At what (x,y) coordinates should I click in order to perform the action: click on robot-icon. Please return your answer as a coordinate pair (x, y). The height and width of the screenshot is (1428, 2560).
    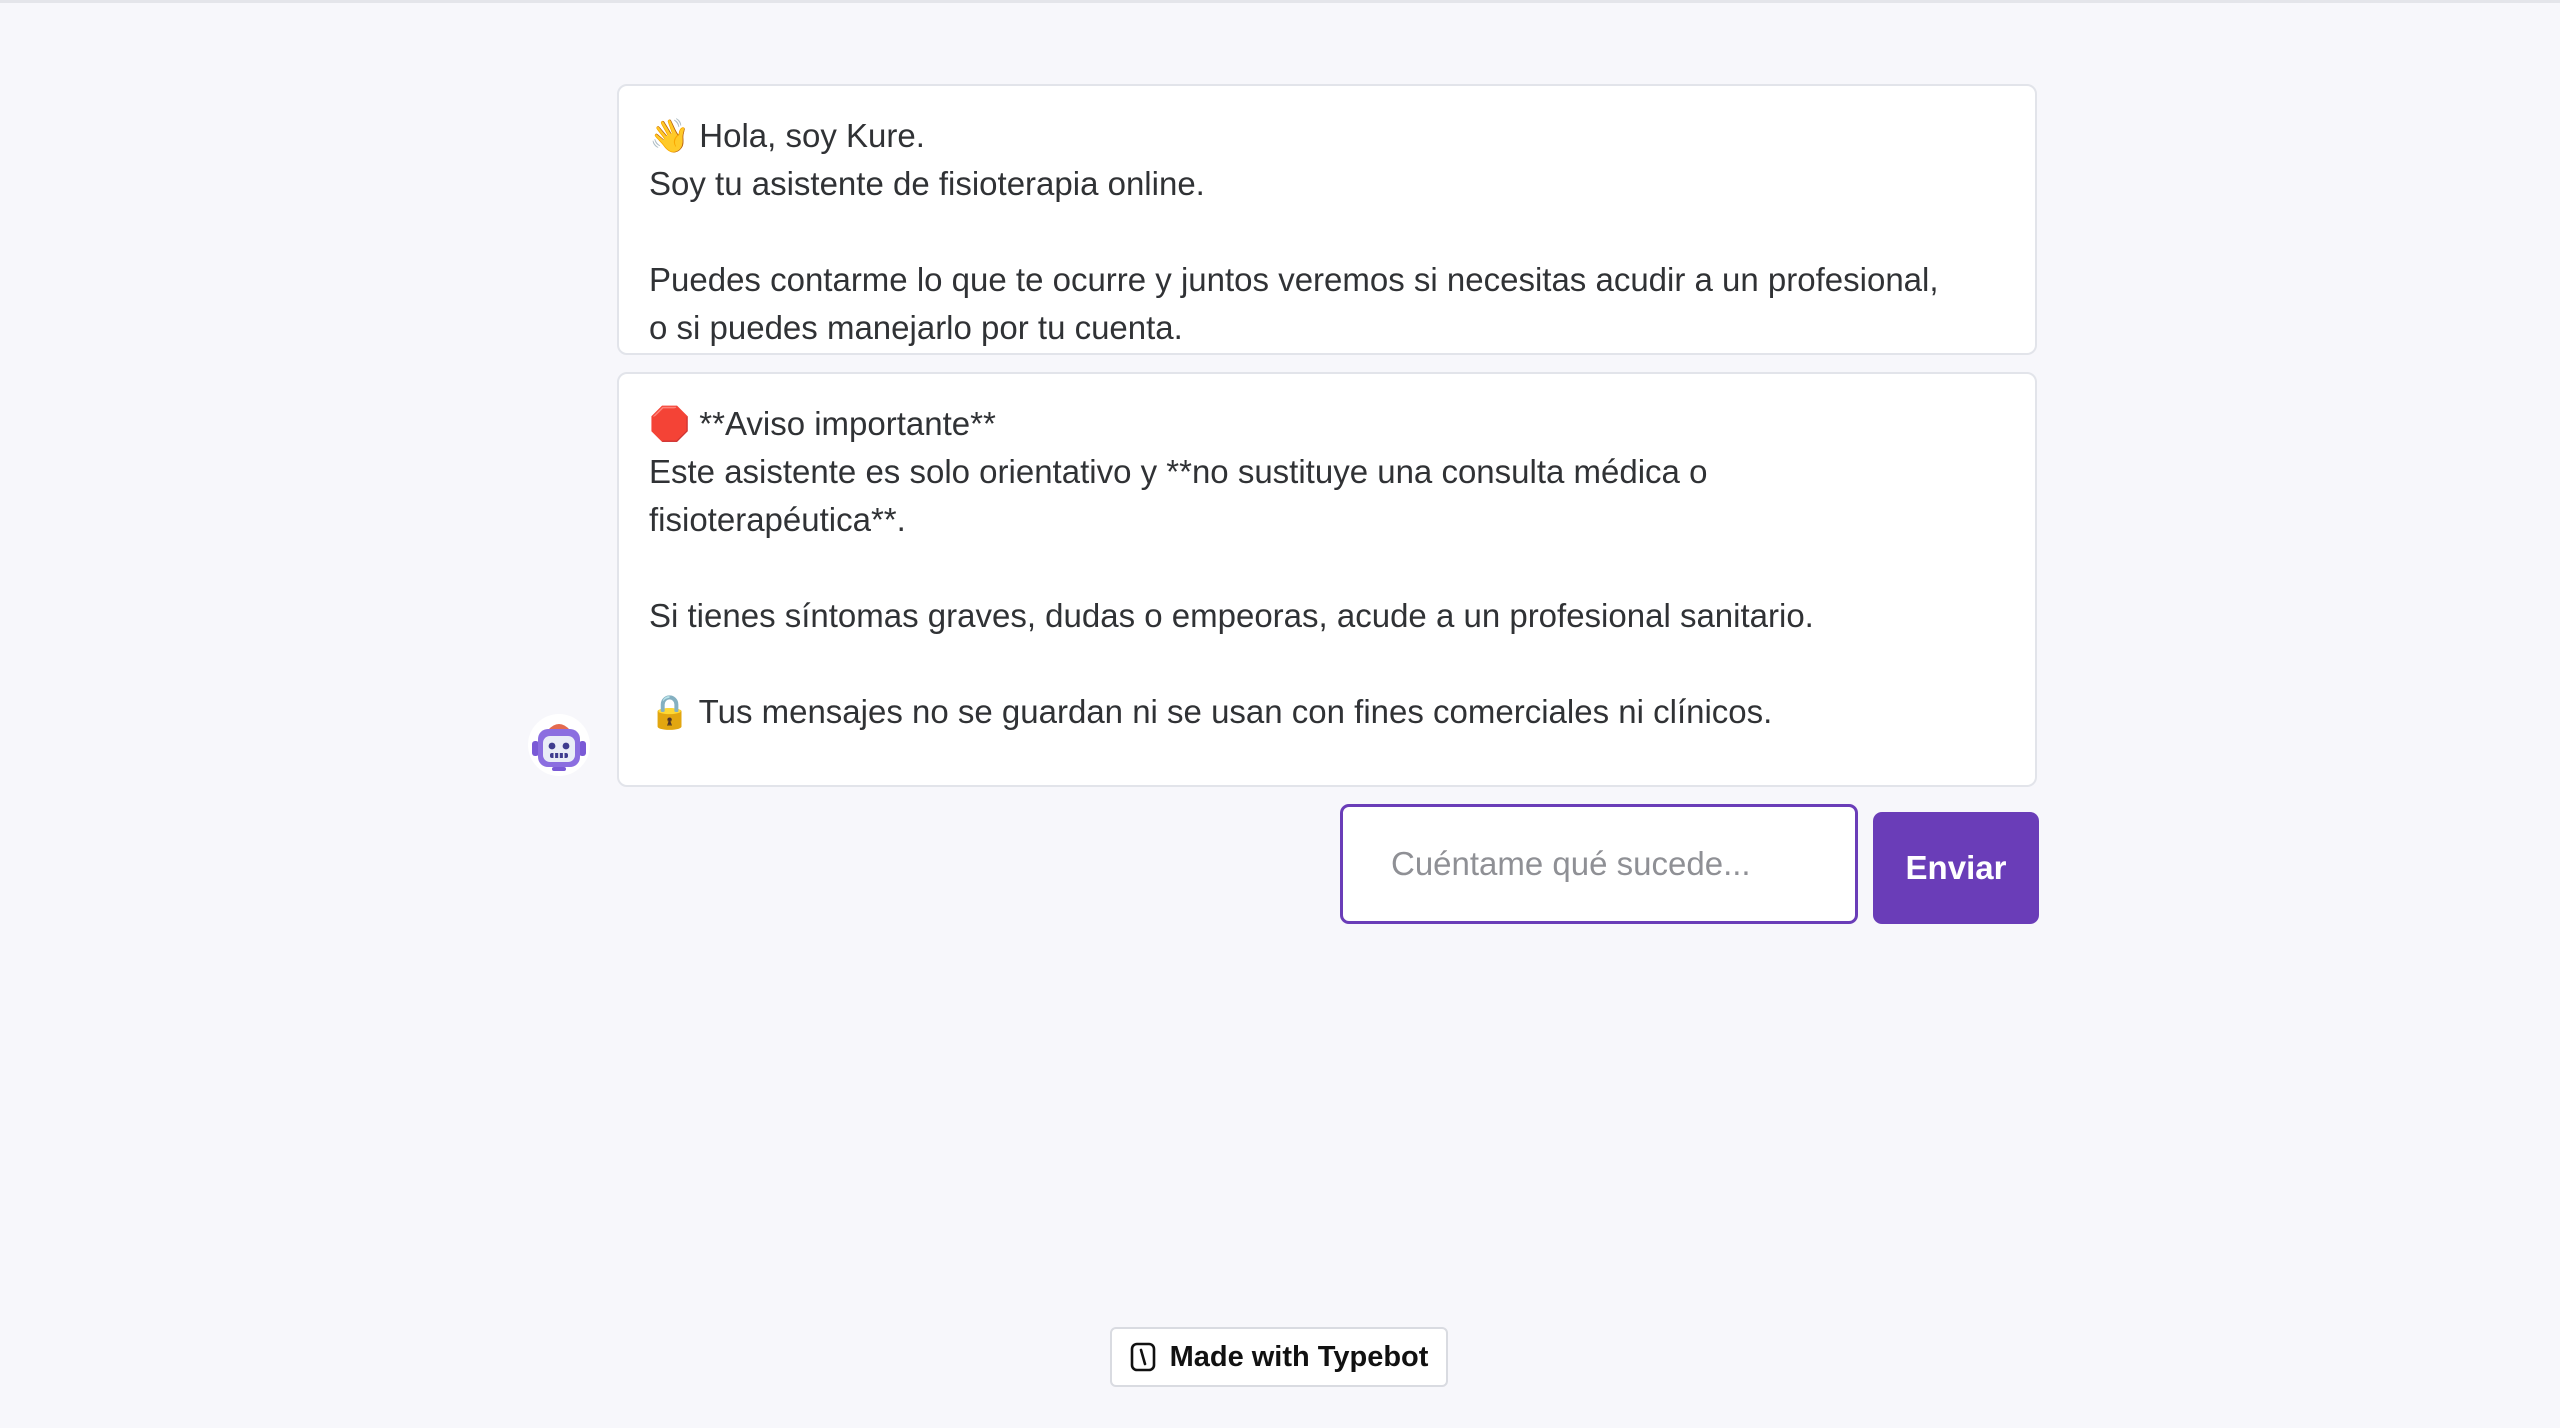
    Looking at the image, I should click on (559, 747).